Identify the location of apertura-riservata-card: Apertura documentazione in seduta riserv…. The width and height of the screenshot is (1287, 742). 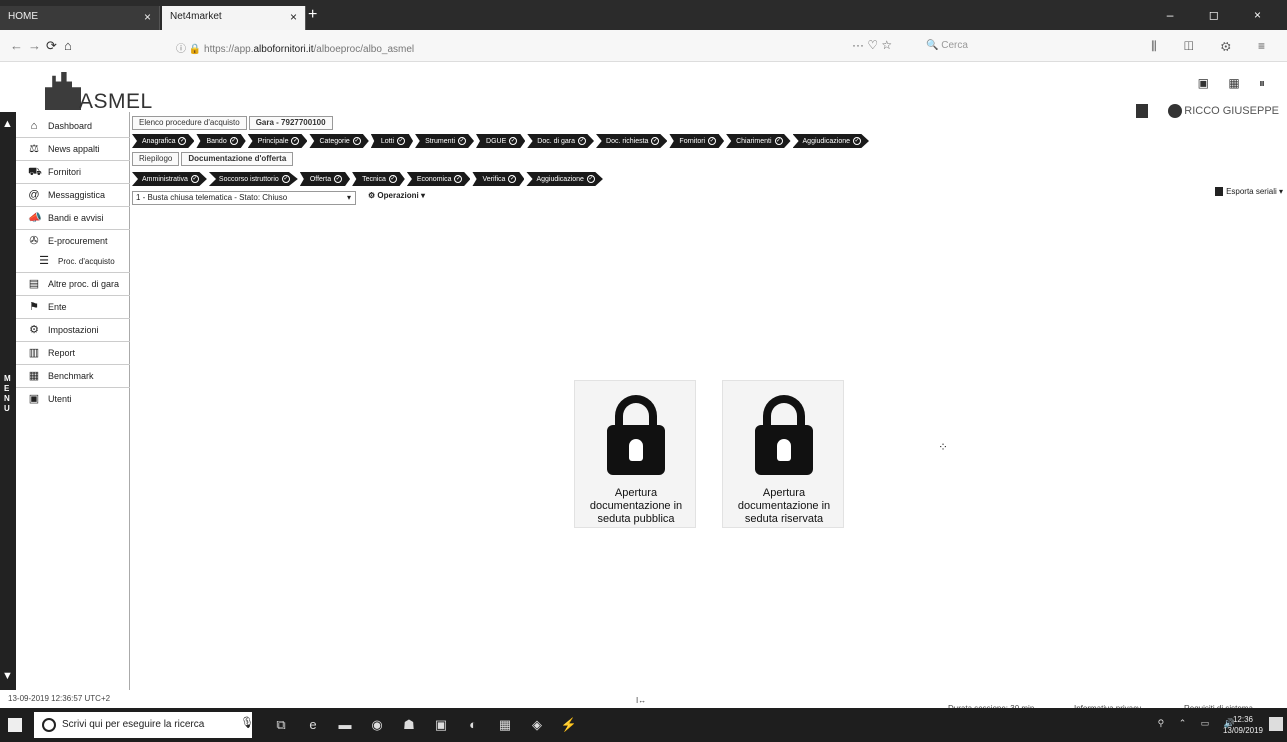
(783, 454).